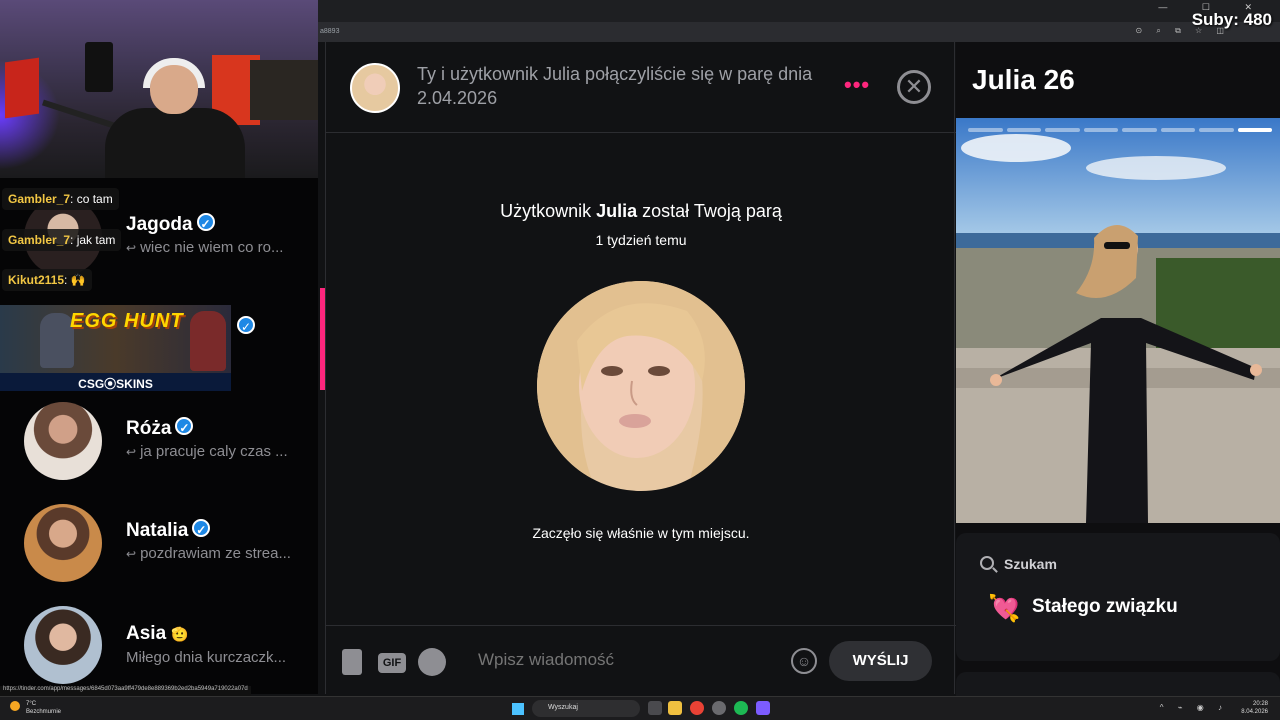 Image resolution: width=1280 pixels, height=720 pixels. What do you see at coordinates (857, 85) in the screenshot?
I see `more-options-icon: •••` at bounding box center [857, 85].